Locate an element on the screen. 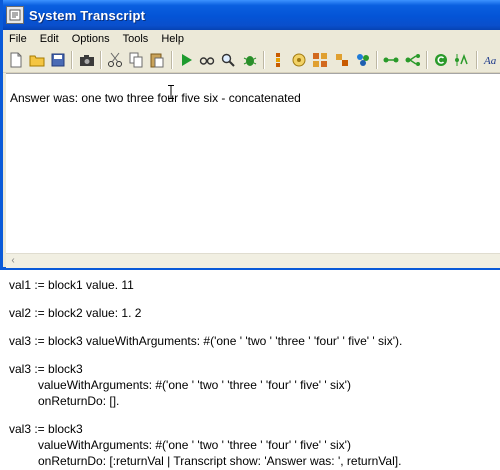 The image size is (500, 470). font-icon: Aa is located at coordinates (491, 60).